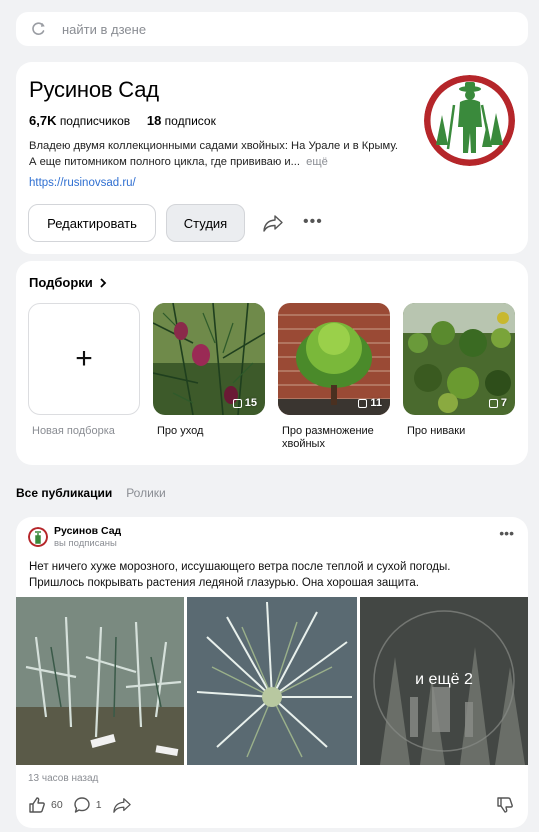 Image resolution: width=539 pixels, height=832 pixels. Describe the element at coordinates (272, 29) in the screenshot. I see `search-bar: найти в дзене` at that location.